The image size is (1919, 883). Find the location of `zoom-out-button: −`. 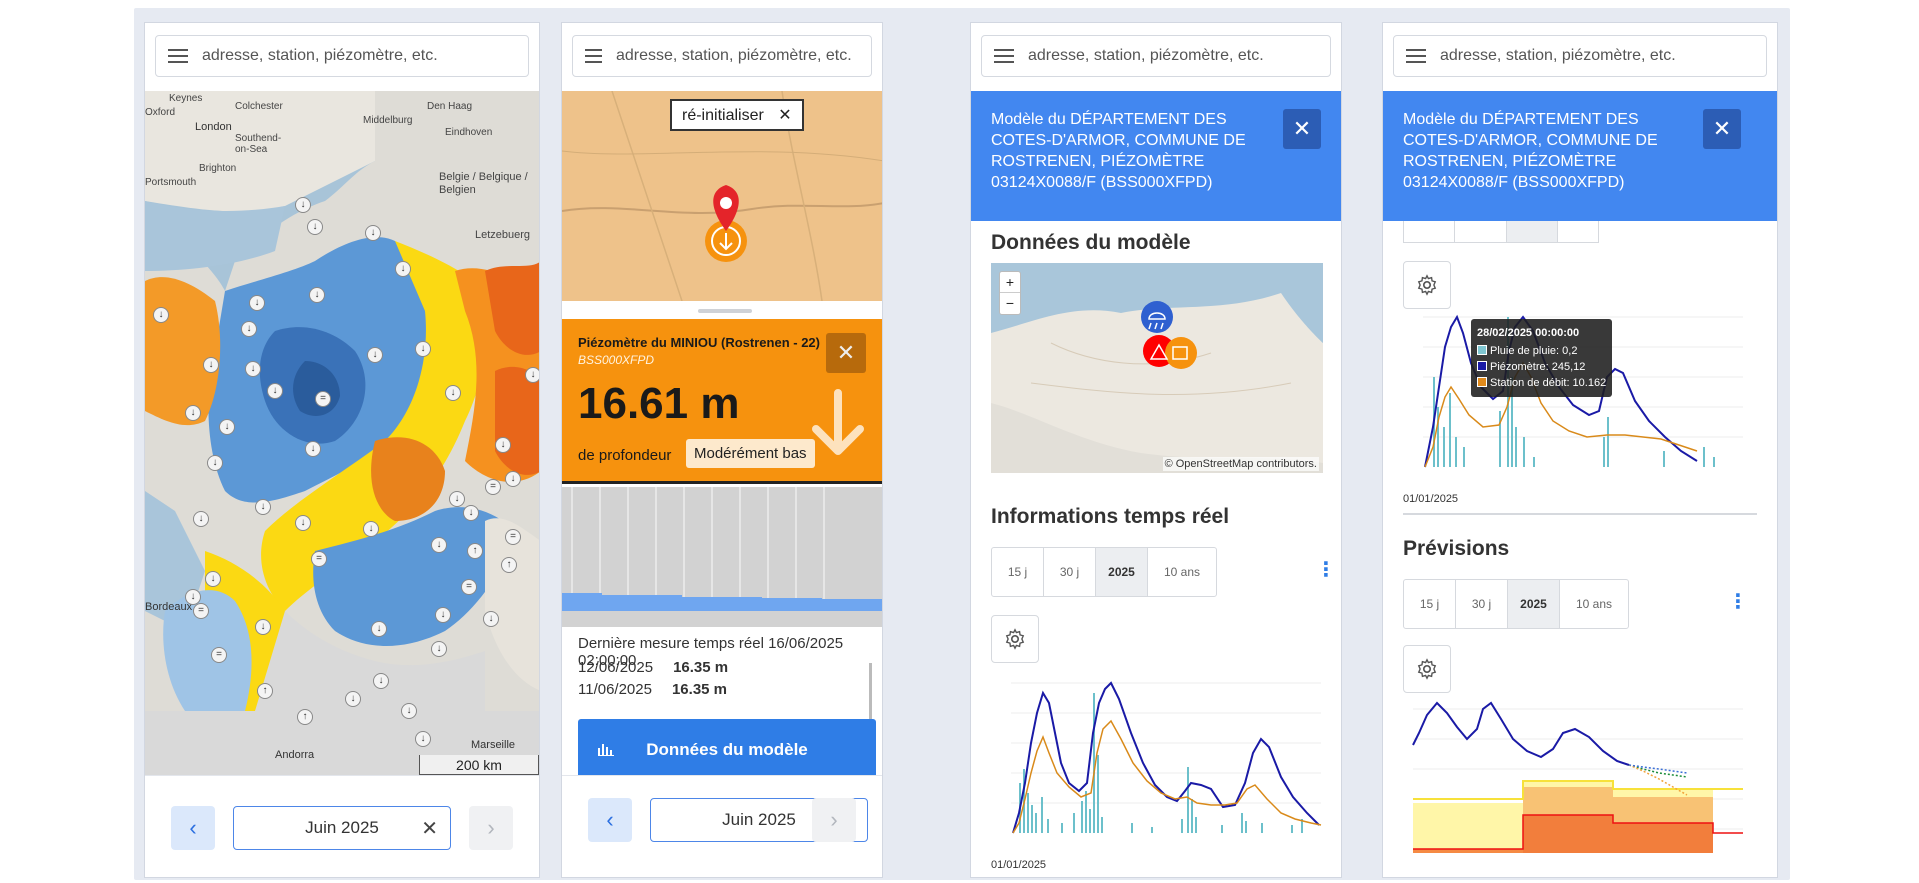

zoom-out-button: − is located at coordinates (1010, 303).